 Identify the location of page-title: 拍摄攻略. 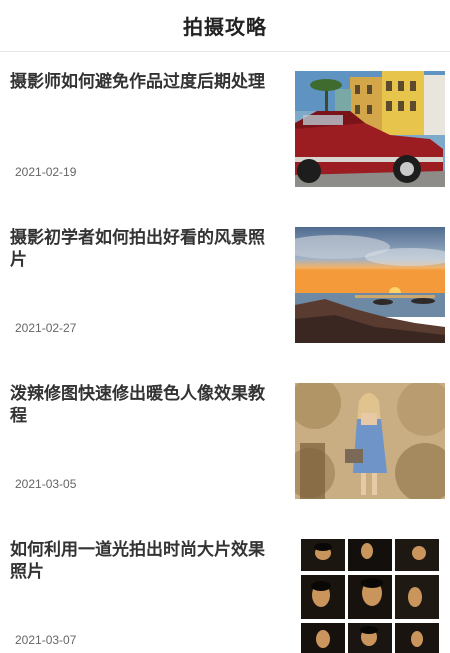
(225, 27).